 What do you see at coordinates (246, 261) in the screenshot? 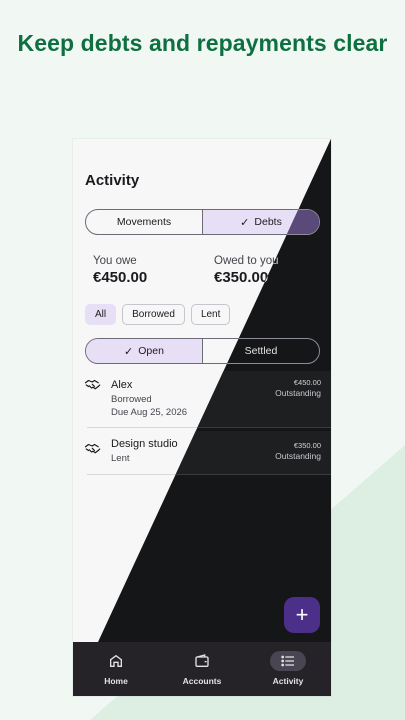
I see `owed-to-you-label: Owed to you` at bounding box center [246, 261].